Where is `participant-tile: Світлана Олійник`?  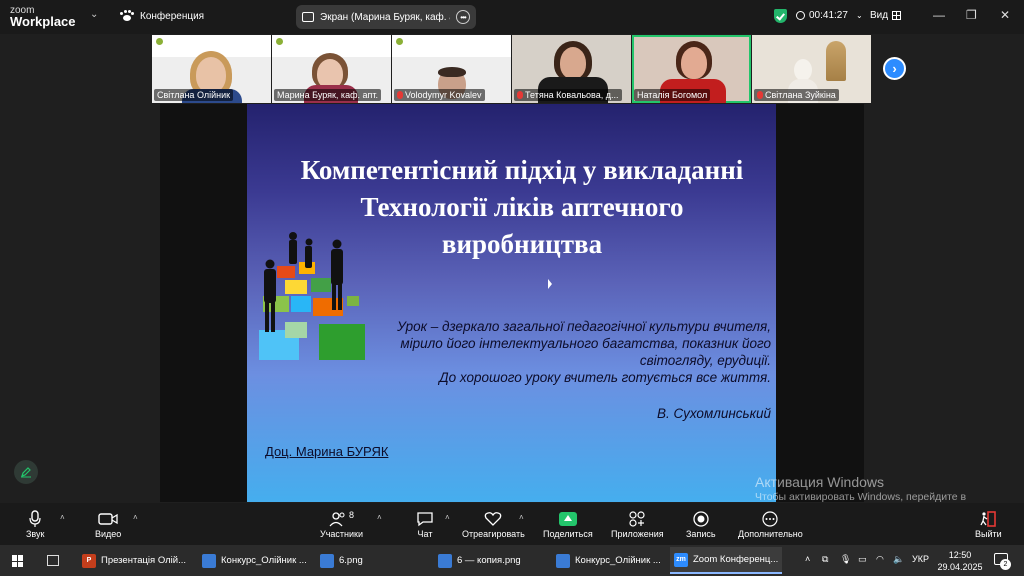
participant-tile: Світлана Олійник is located at coordinates (211, 69).